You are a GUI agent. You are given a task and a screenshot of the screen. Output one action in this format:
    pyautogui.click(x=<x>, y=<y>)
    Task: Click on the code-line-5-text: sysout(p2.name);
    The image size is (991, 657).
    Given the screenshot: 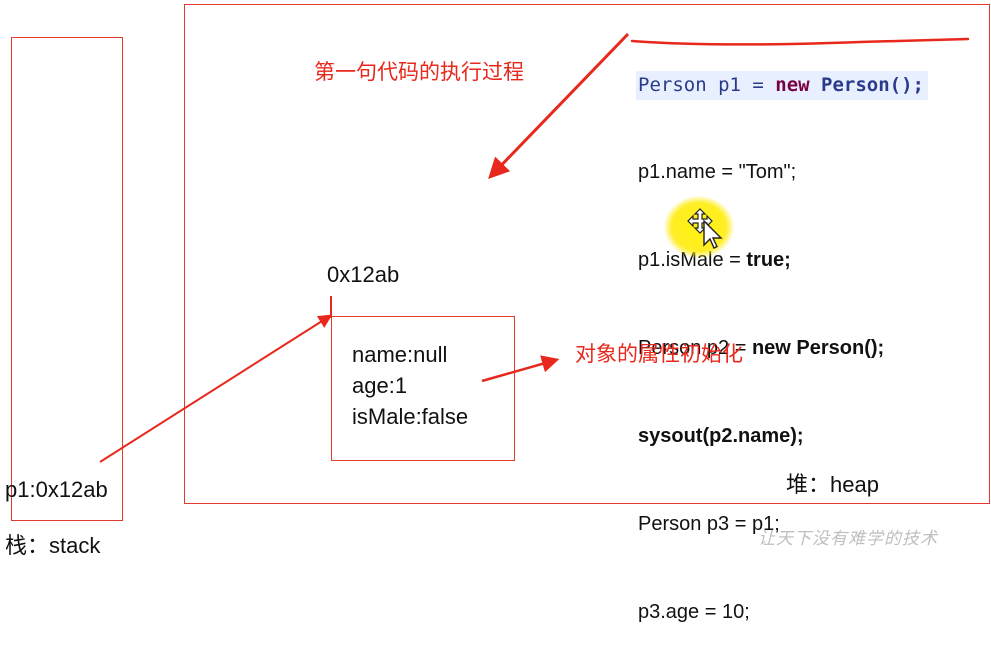 What is the action you would take?
    pyautogui.click(x=721, y=436)
    